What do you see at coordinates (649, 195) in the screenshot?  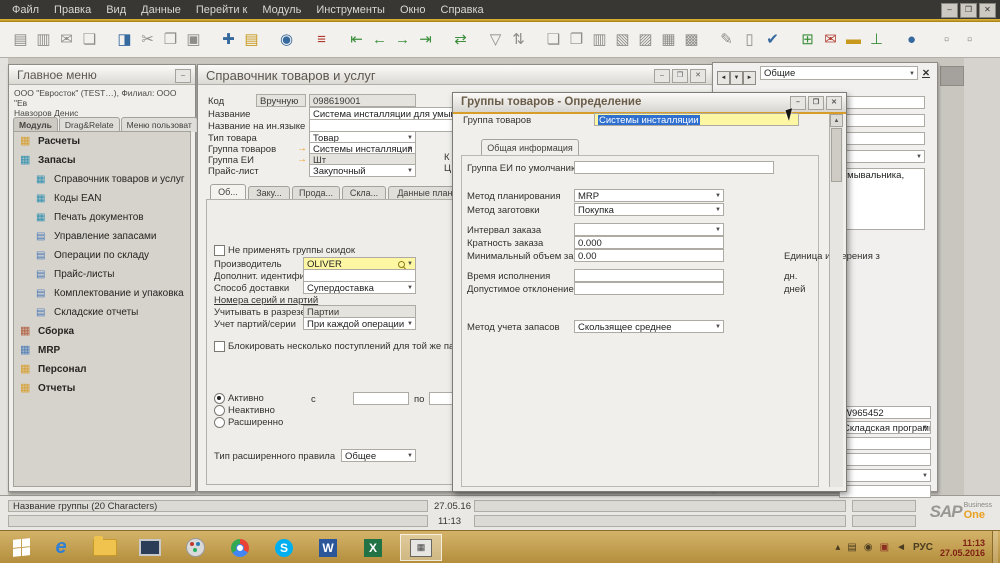 I see `planning-method-select: MRP ▼` at bounding box center [649, 195].